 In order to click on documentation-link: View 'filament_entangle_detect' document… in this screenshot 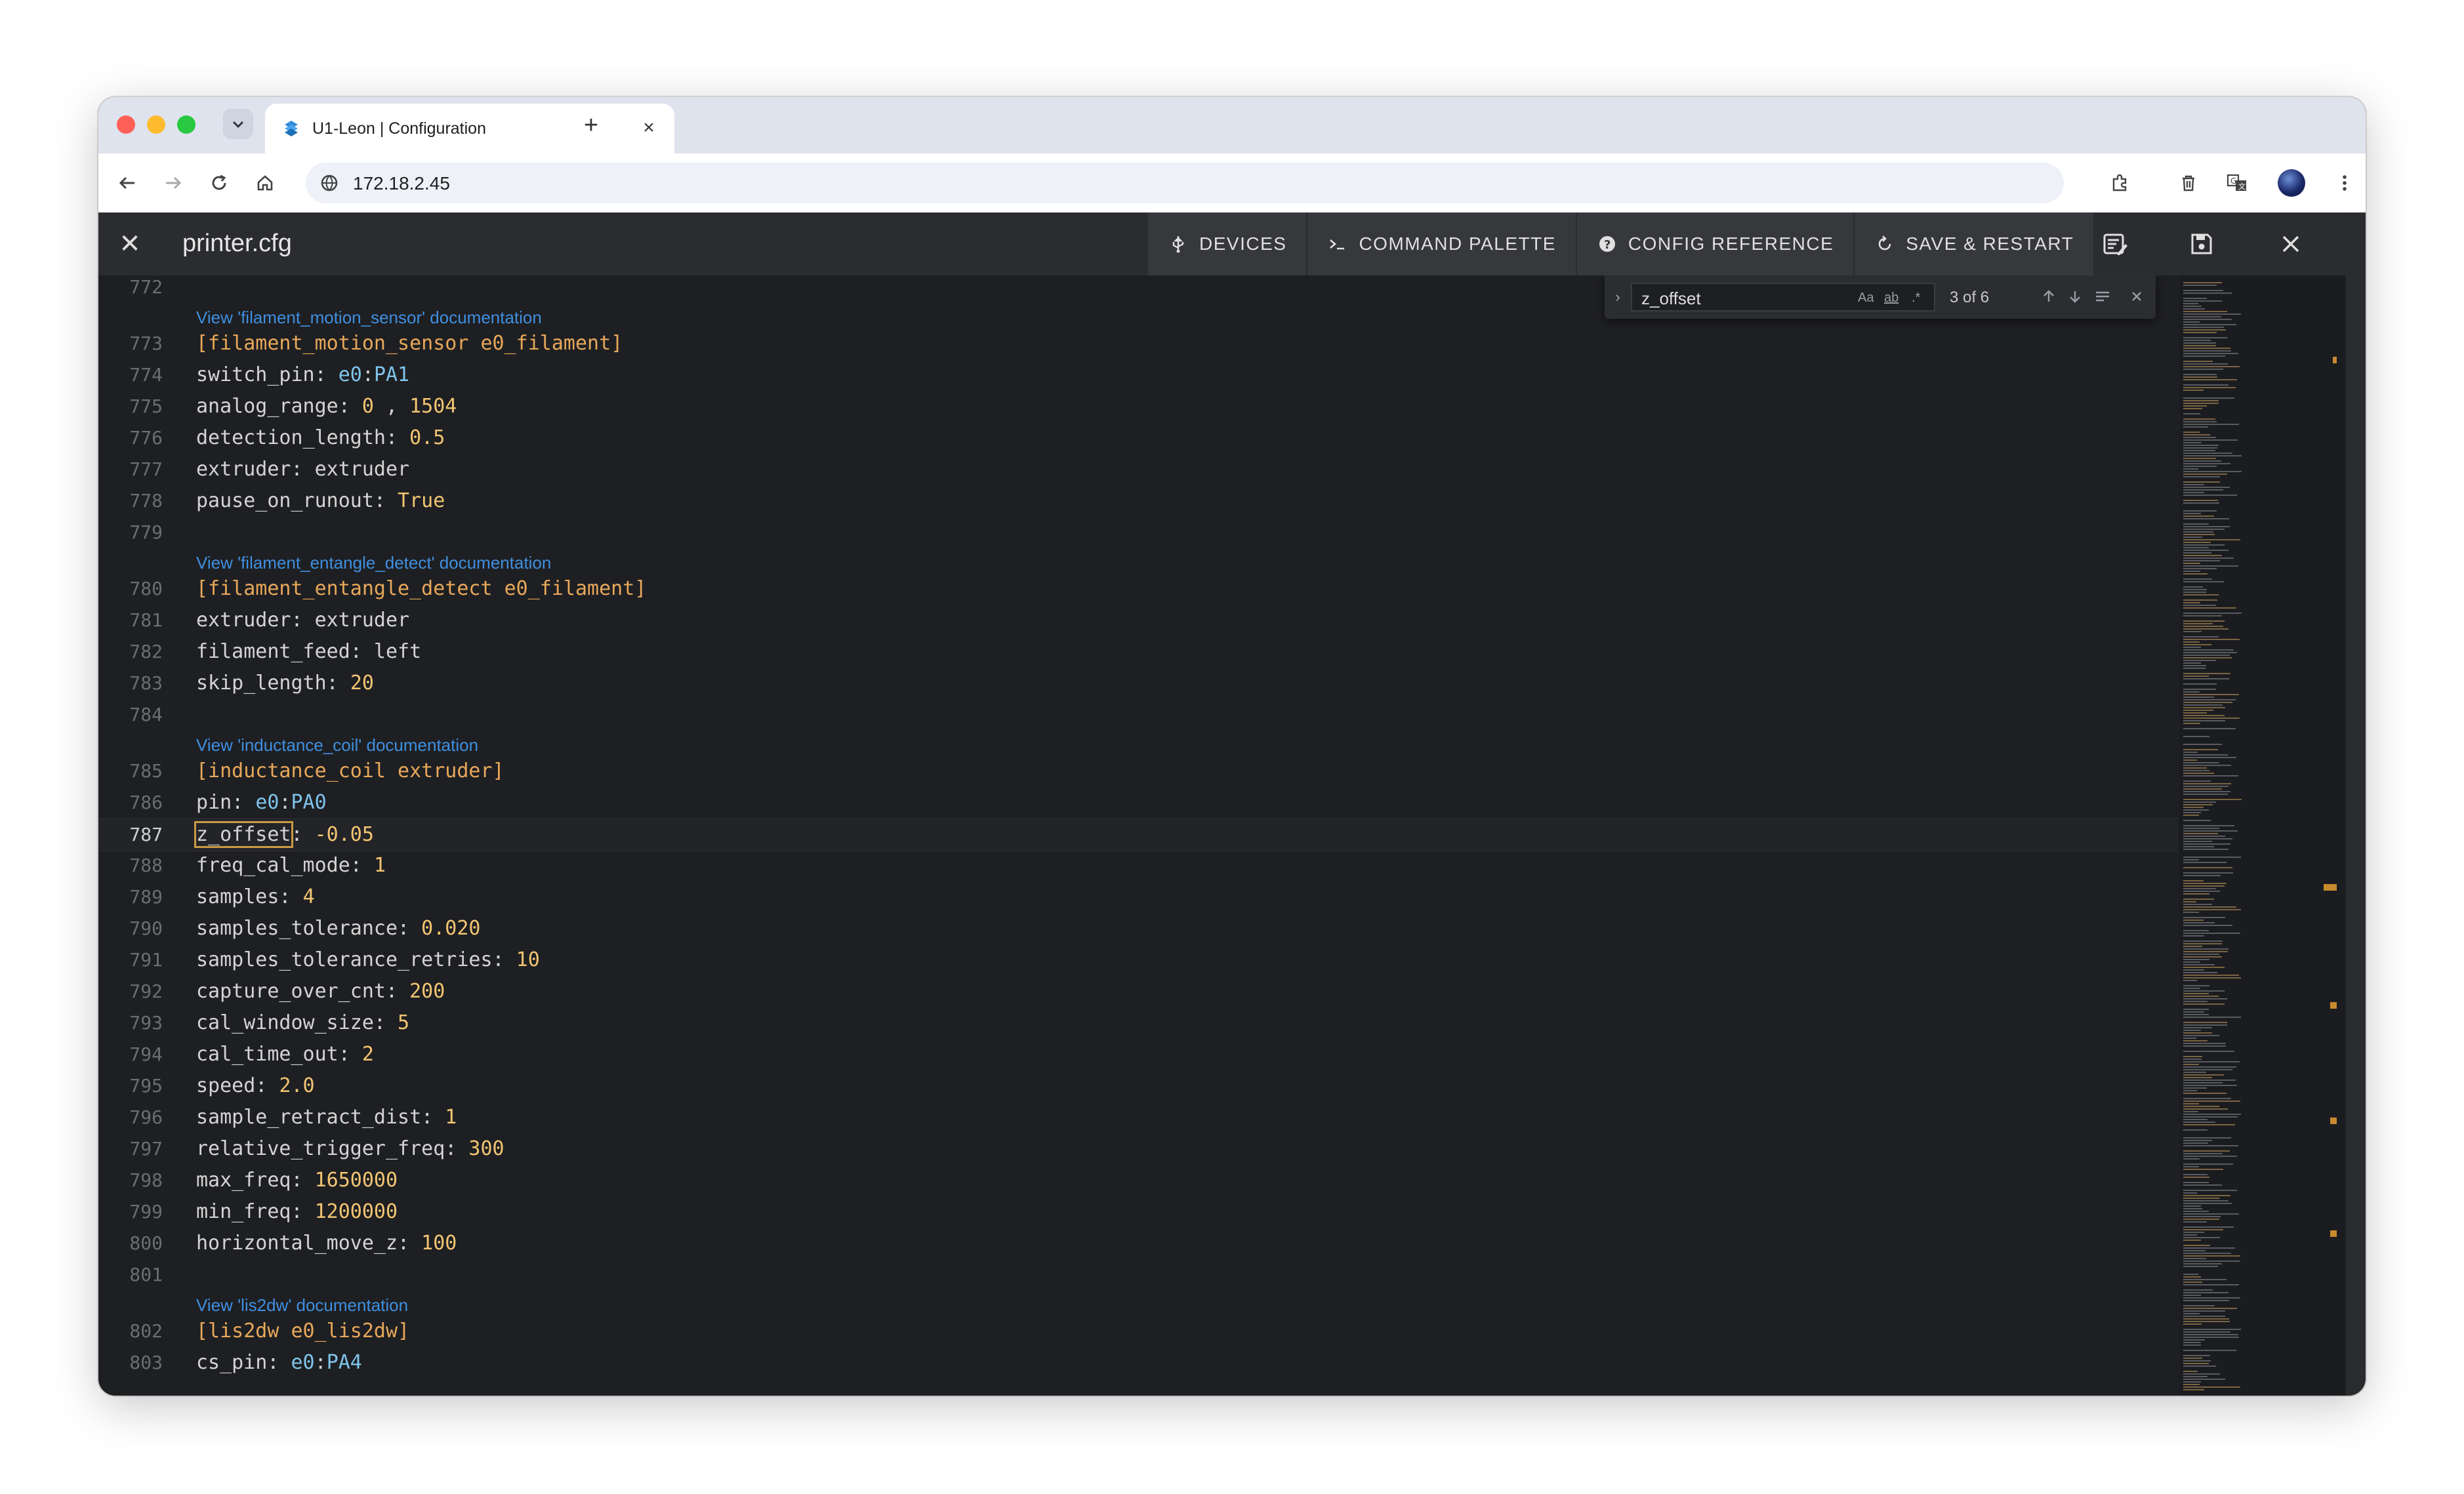, I will do `click(373, 563)`.